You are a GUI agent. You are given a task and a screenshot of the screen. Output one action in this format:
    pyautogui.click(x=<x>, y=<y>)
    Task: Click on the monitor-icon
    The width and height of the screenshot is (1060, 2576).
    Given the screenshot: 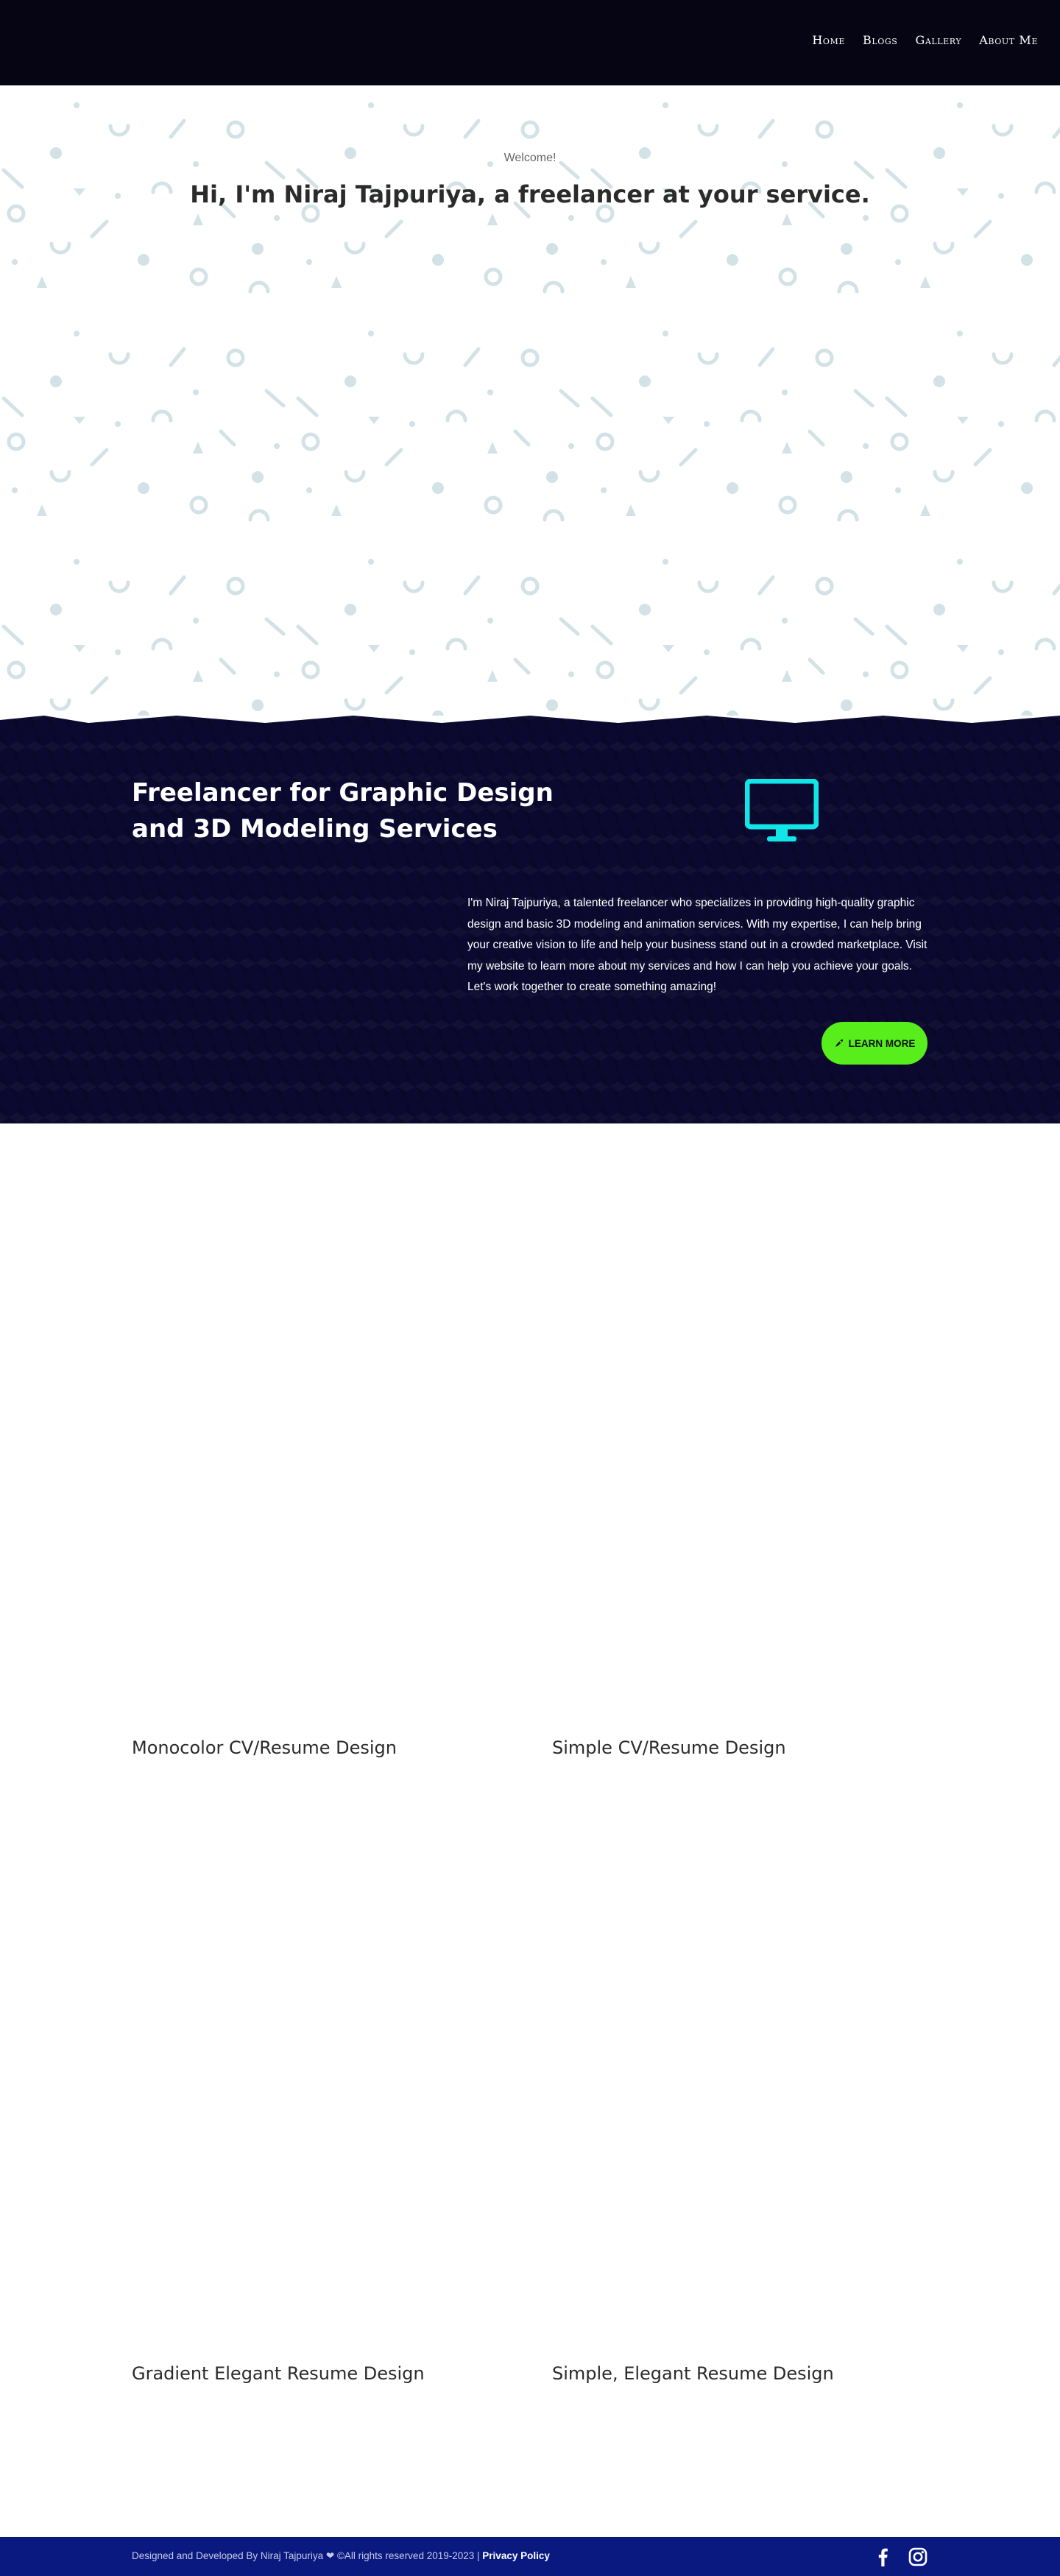 What is the action you would take?
    pyautogui.click(x=782, y=810)
    